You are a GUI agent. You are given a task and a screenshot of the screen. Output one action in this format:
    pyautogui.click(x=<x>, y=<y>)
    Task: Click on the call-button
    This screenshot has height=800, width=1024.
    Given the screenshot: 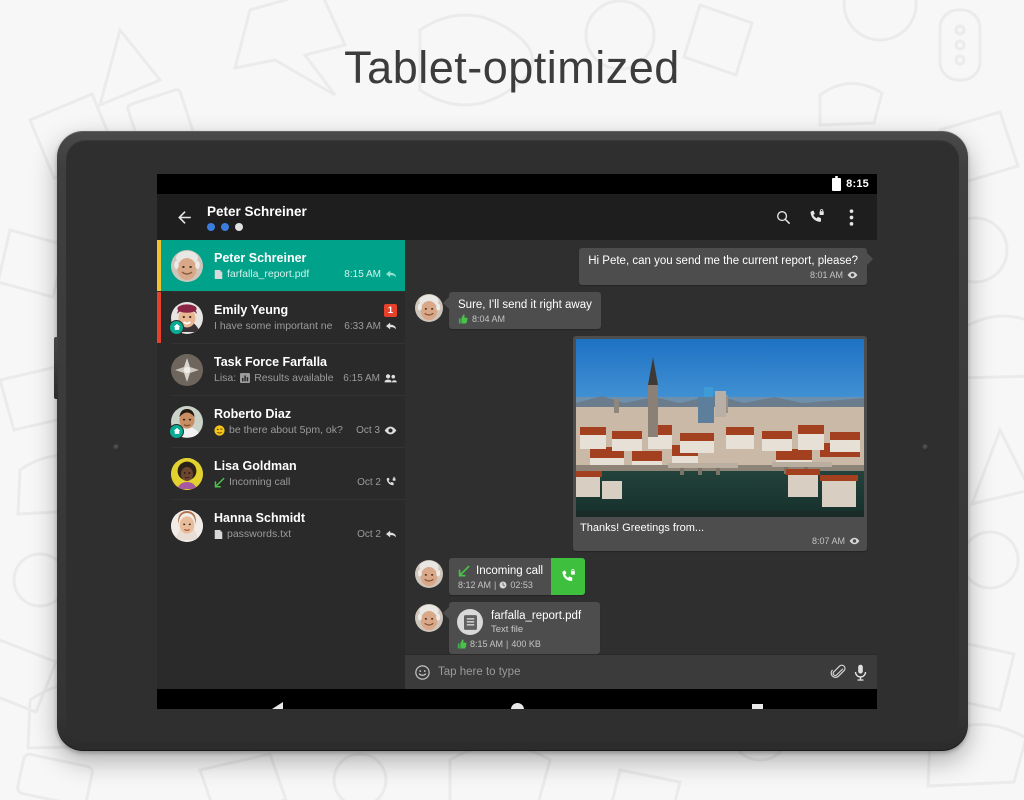 What is the action you would take?
    pyautogui.click(x=817, y=217)
    